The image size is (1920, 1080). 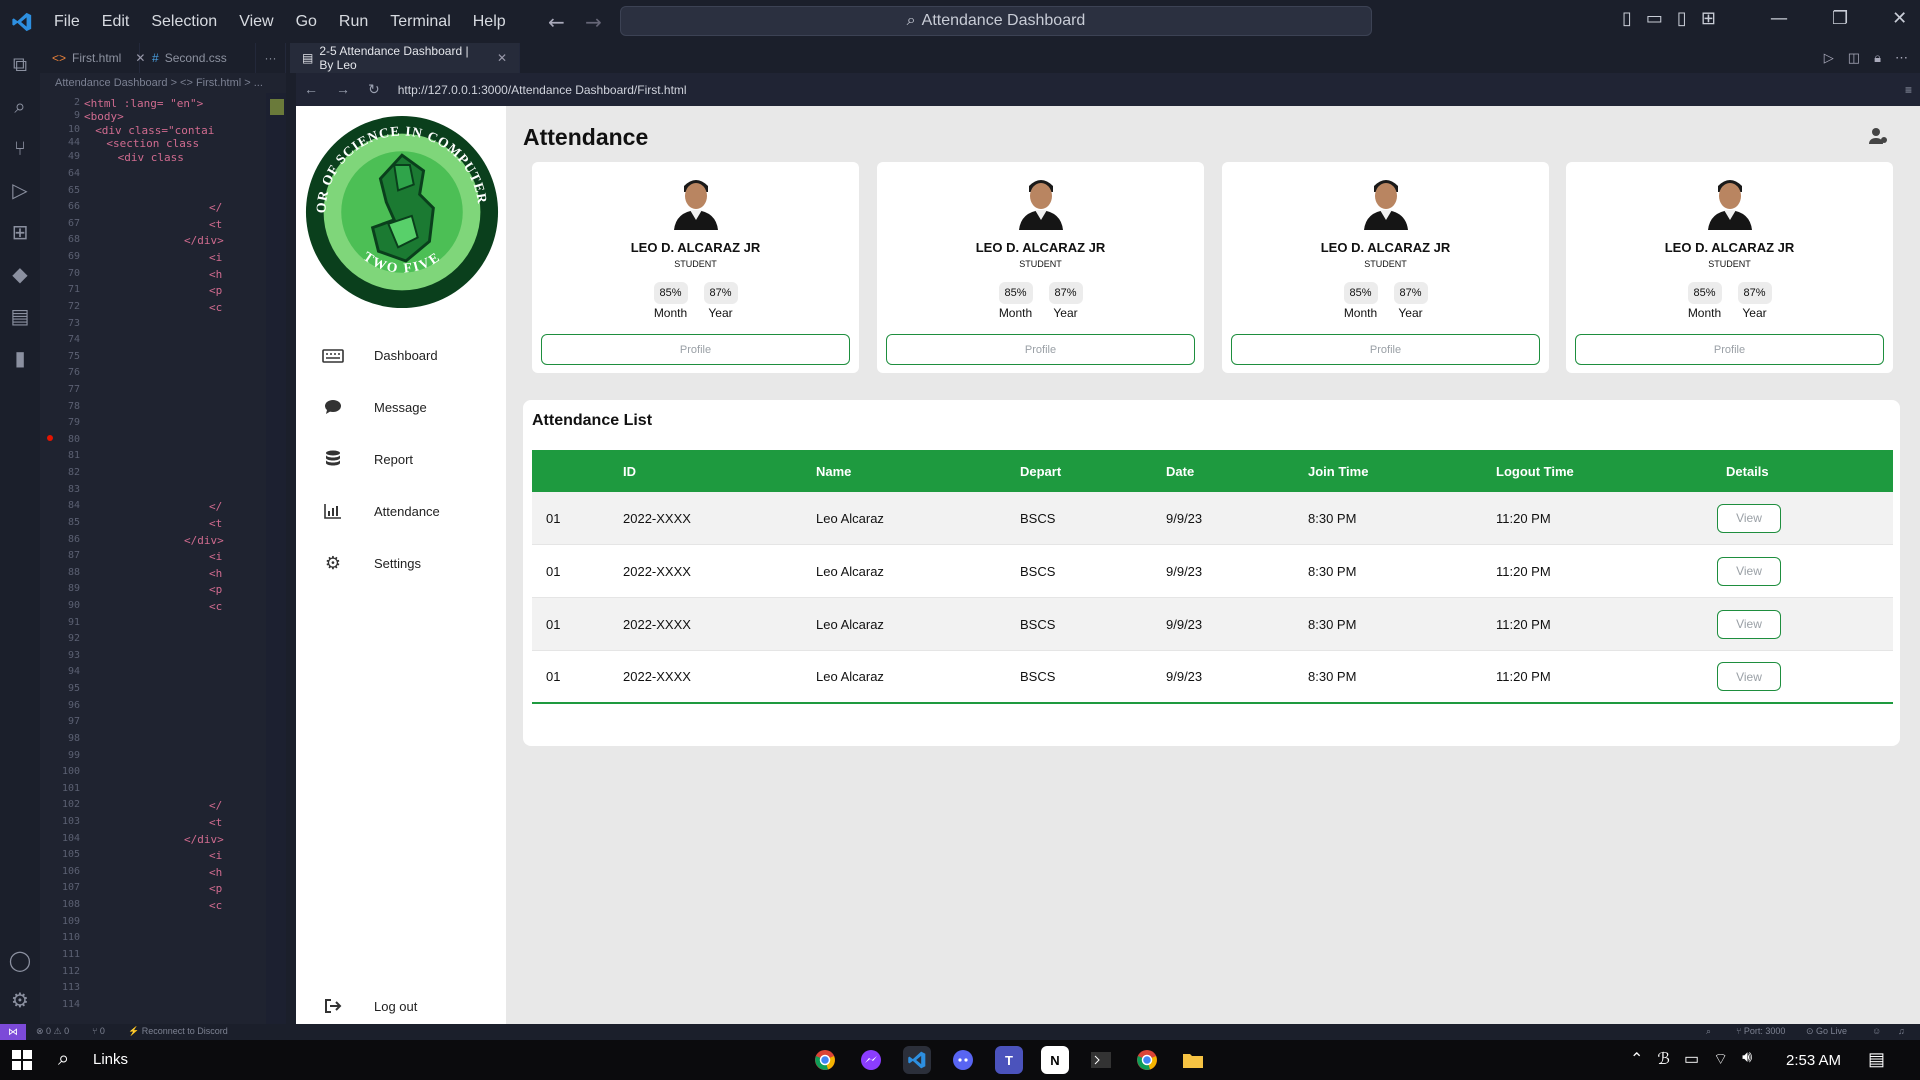 What do you see at coordinates (593, 22) in the screenshot?
I see `forward-arrow-icon: →` at bounding box center [593, 22].